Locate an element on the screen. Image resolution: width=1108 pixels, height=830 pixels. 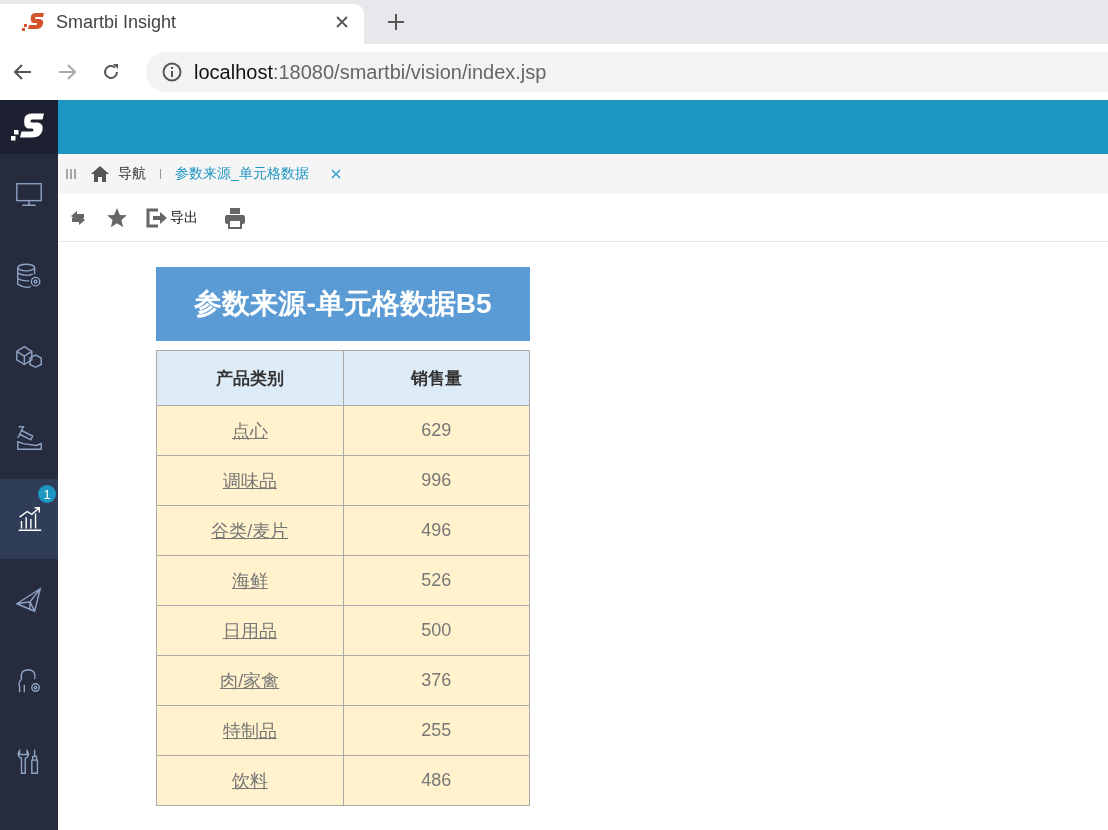
report-title: 参数来源-单元格数据B5 is located at coordinates (343, 304).